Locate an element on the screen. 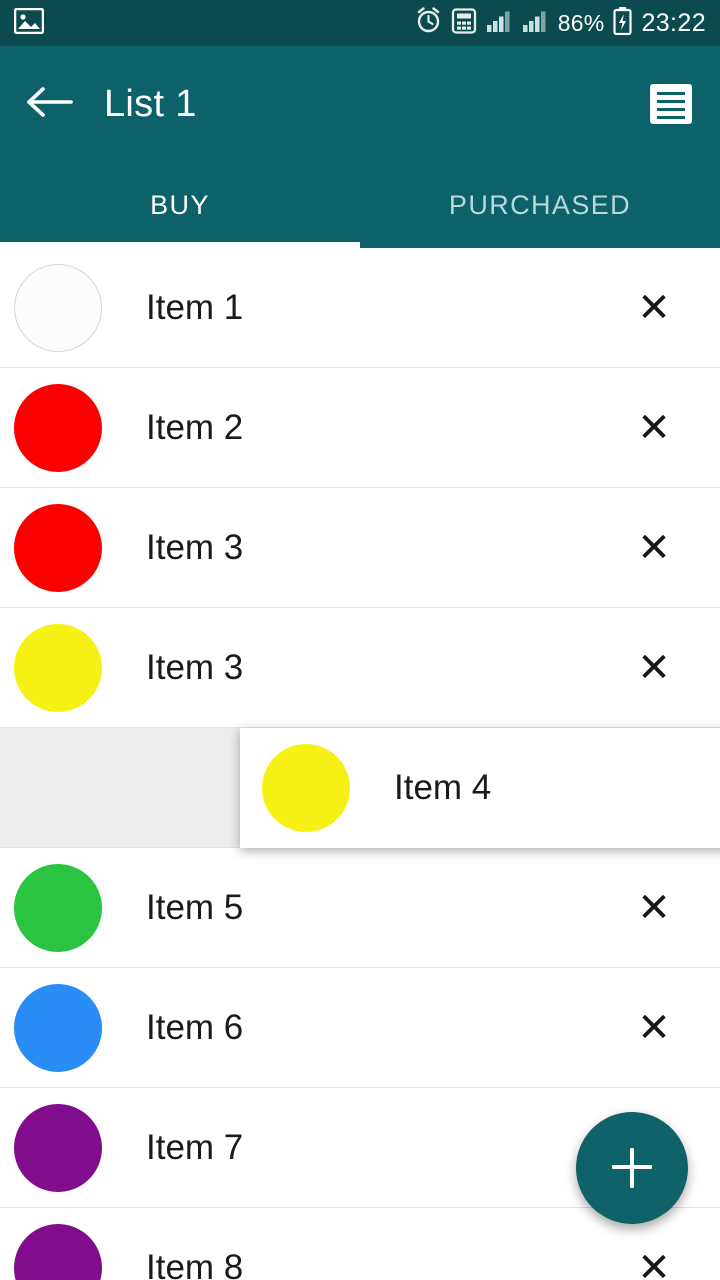 Image resolution: width=720 pixels, height=1280 pixels. list-item-label: Item 8 is located at coordinates (195, 1263).